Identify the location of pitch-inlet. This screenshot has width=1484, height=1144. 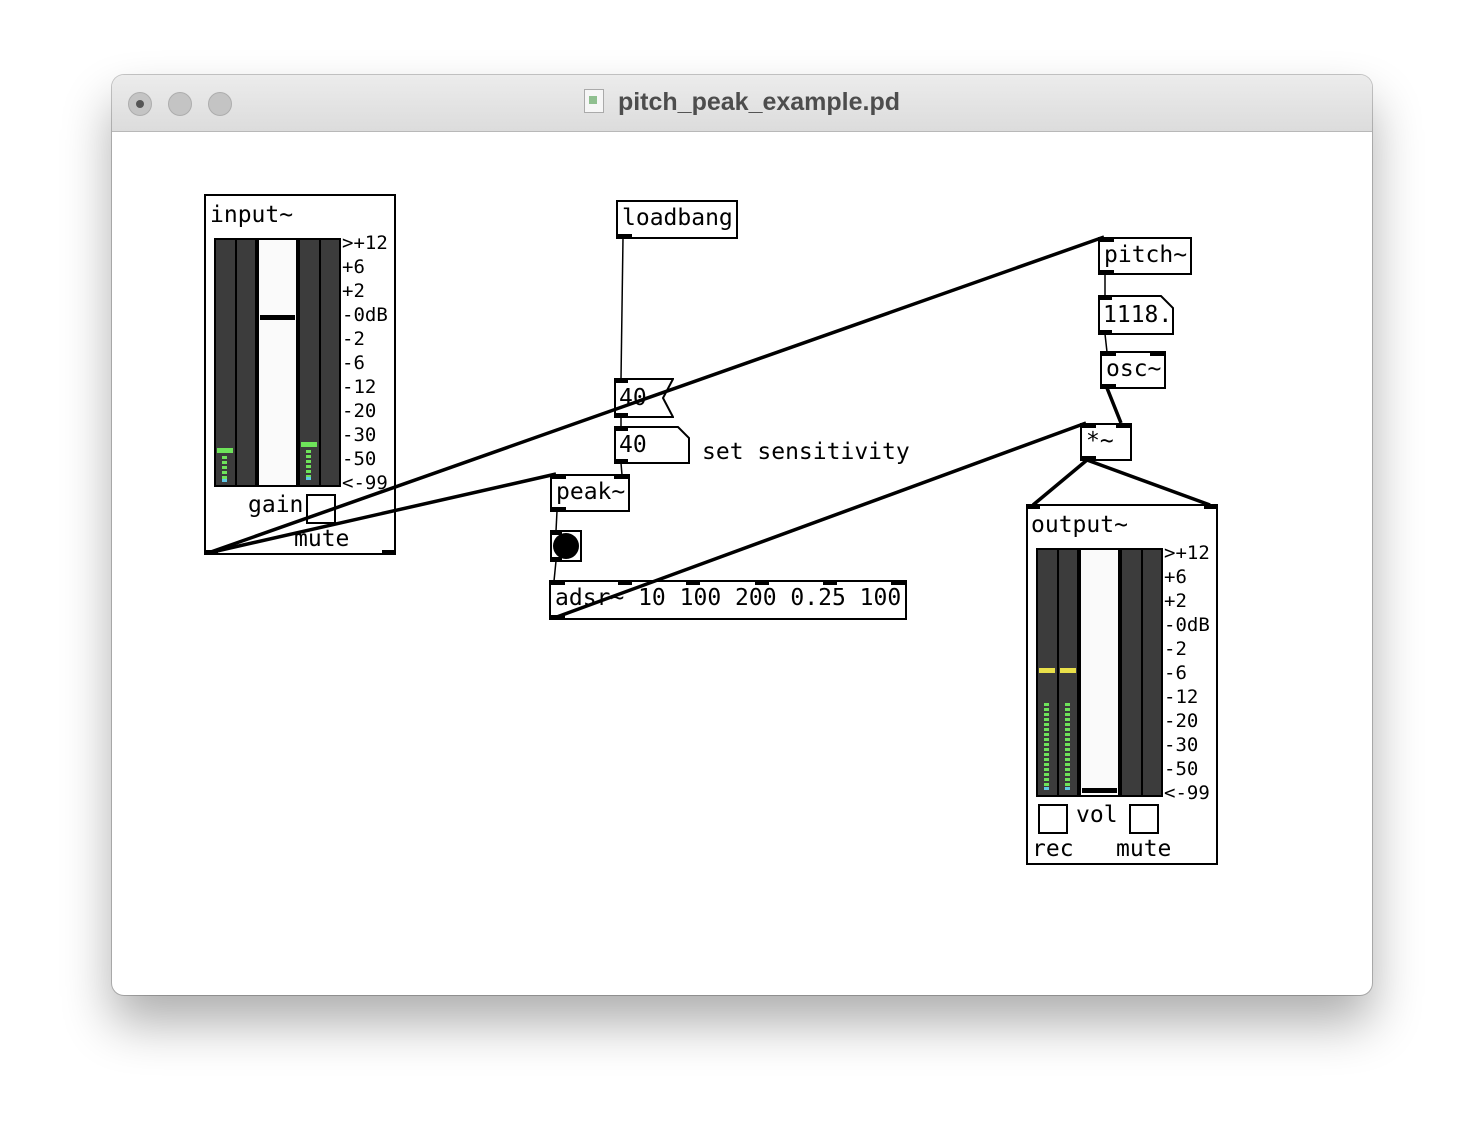
(1107, 239).